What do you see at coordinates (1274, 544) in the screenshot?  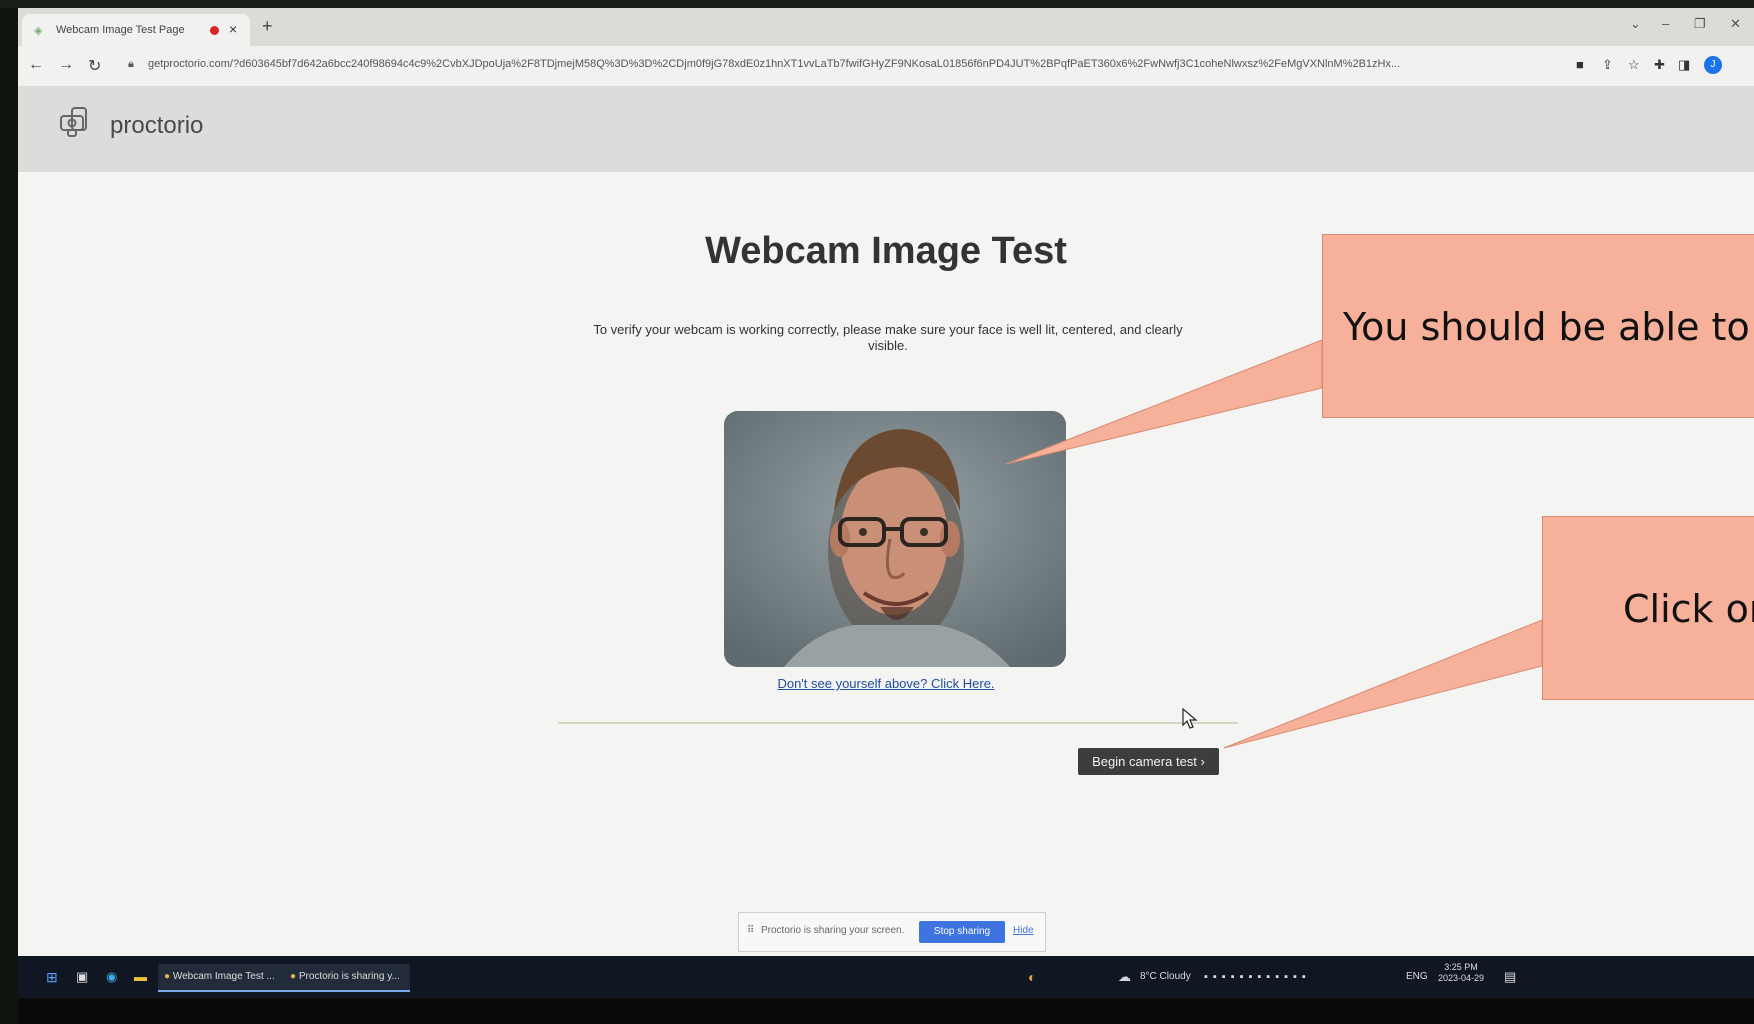 I see `callout-pointers` at bounding box center [1274, 544].